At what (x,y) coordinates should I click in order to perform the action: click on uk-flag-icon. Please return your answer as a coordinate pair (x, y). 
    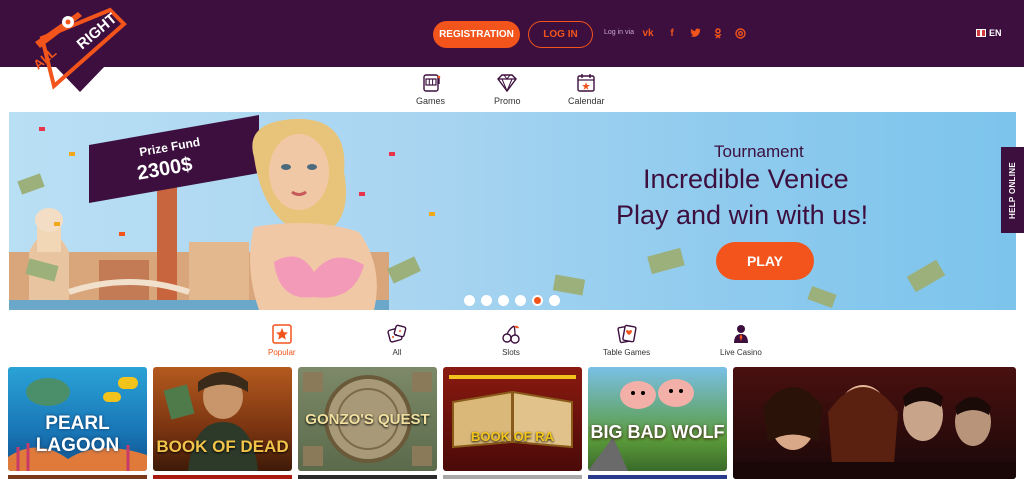
    Looking at the image, I should click on (981, 33).